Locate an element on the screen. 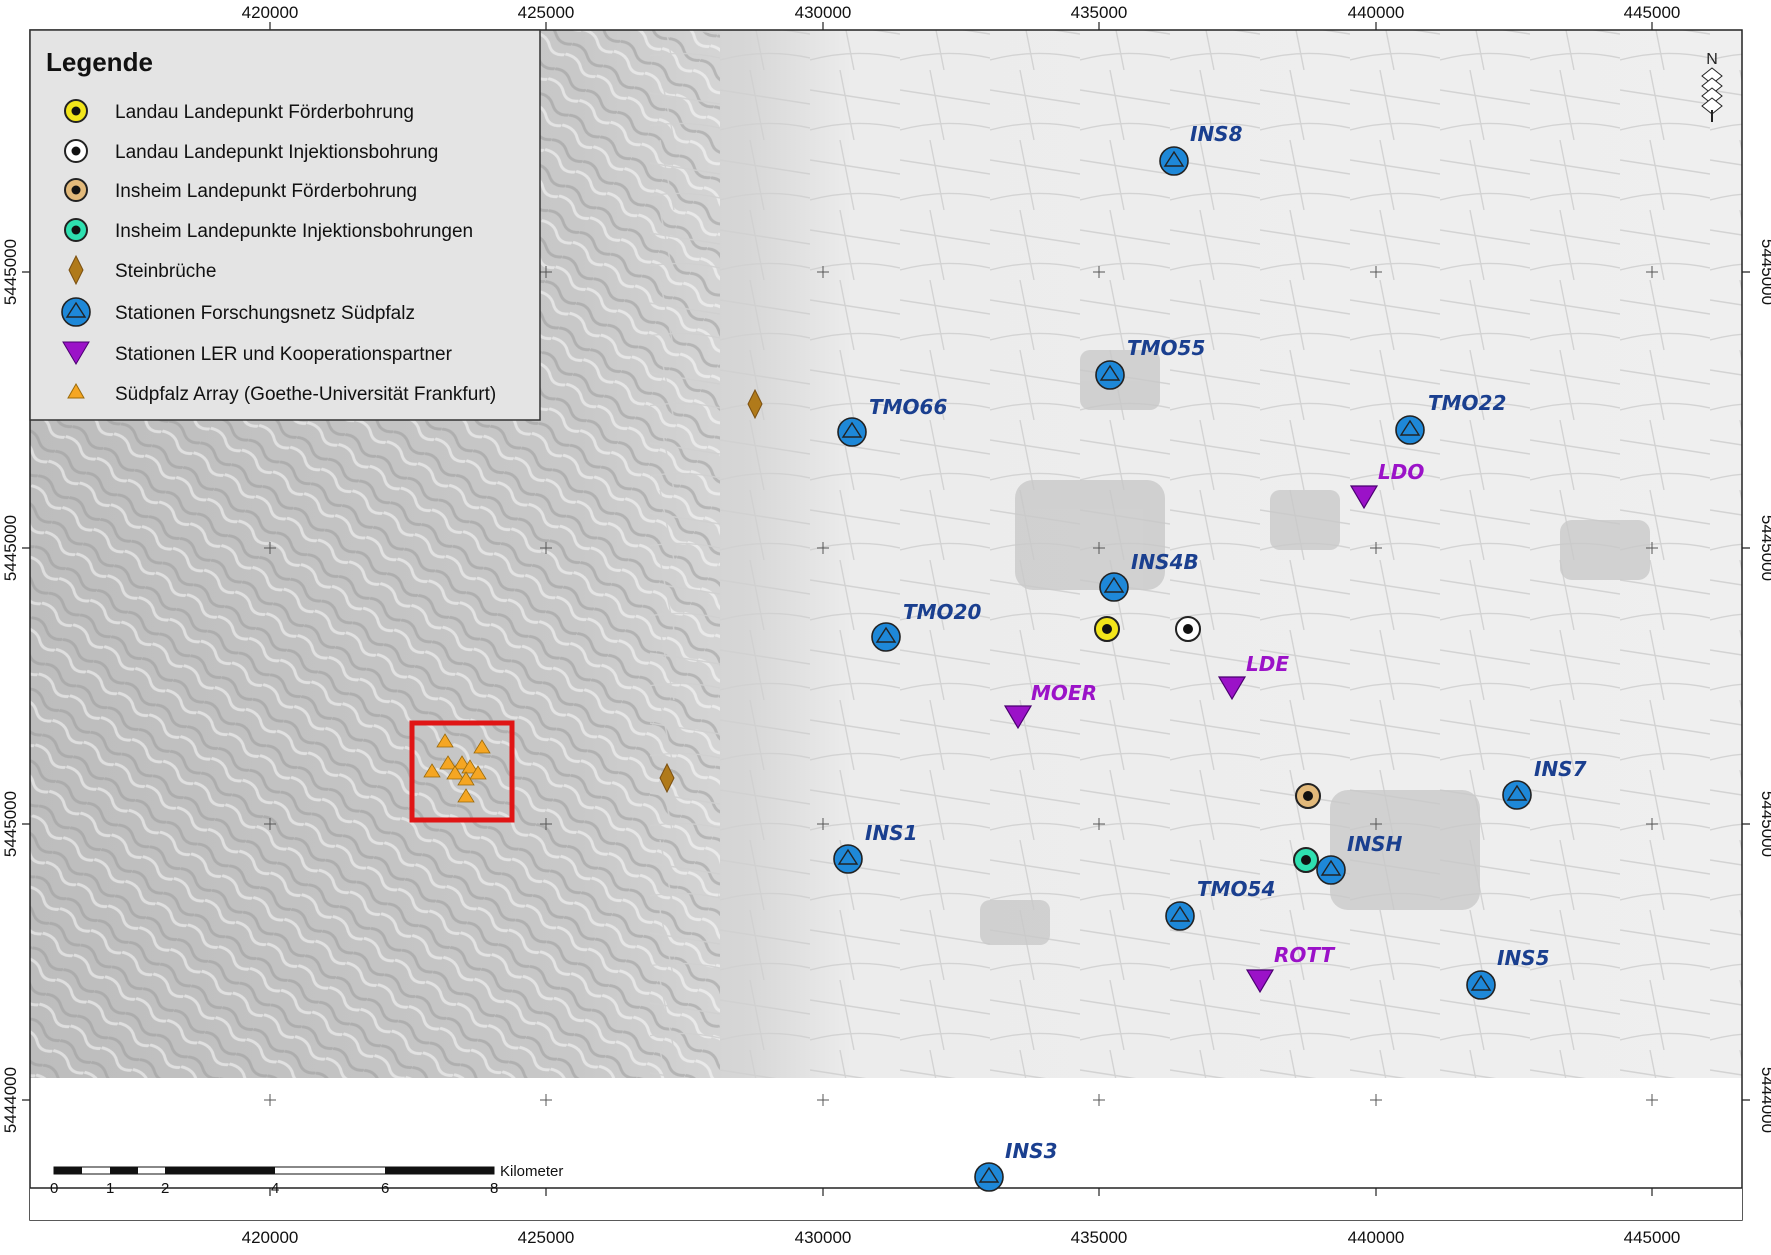  y-tick-right: 5444000 is located at coordinates (1764, 1100).